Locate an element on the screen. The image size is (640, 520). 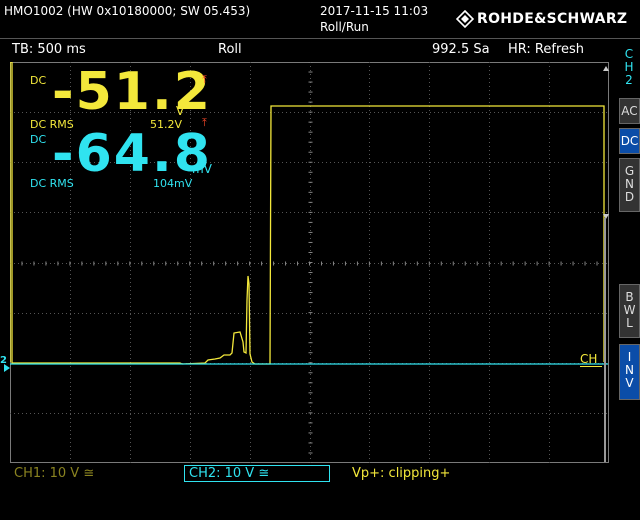
vertical-scrollbar is located at coordinates (605, 340).